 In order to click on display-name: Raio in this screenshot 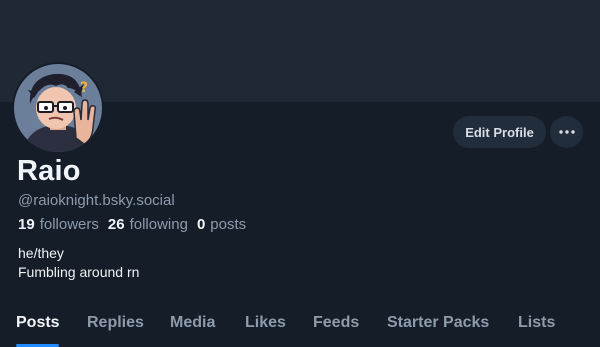, I will do `click(49, 171)`.